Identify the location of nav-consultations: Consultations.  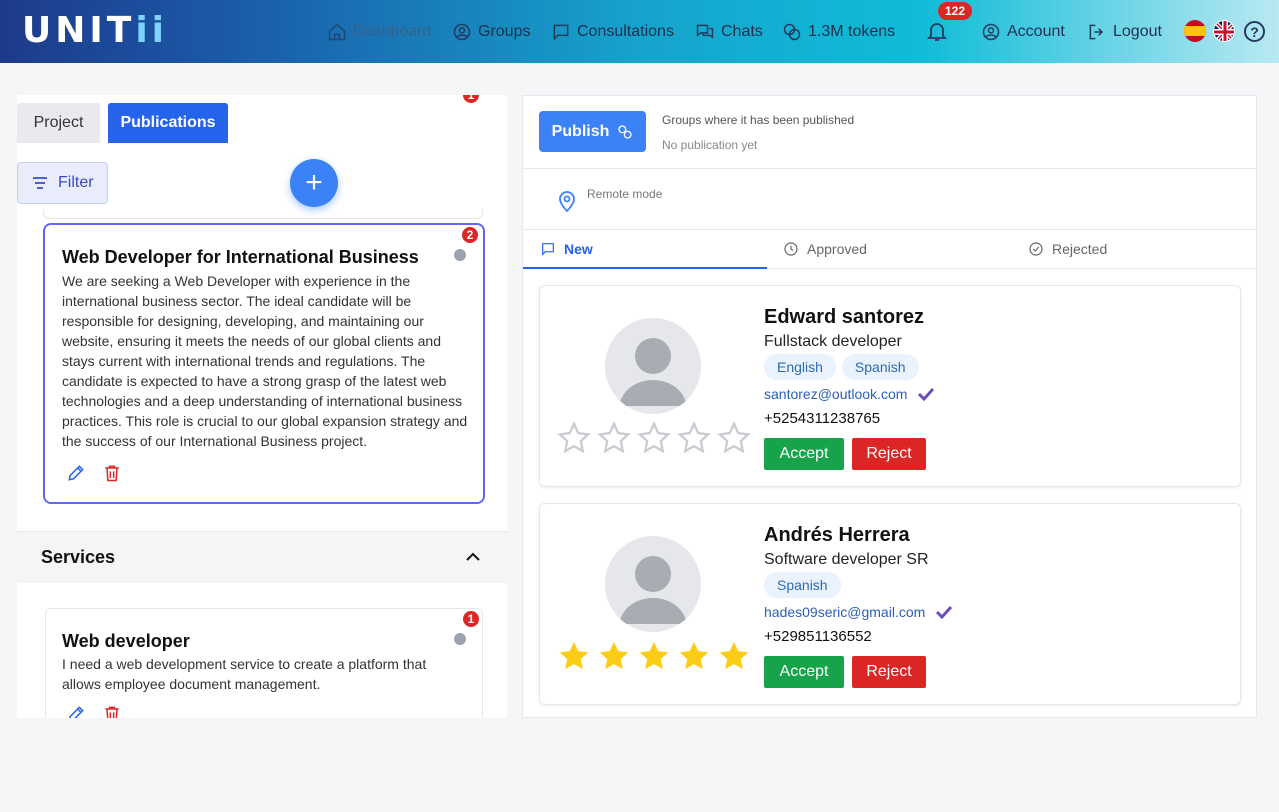
(612, 31).